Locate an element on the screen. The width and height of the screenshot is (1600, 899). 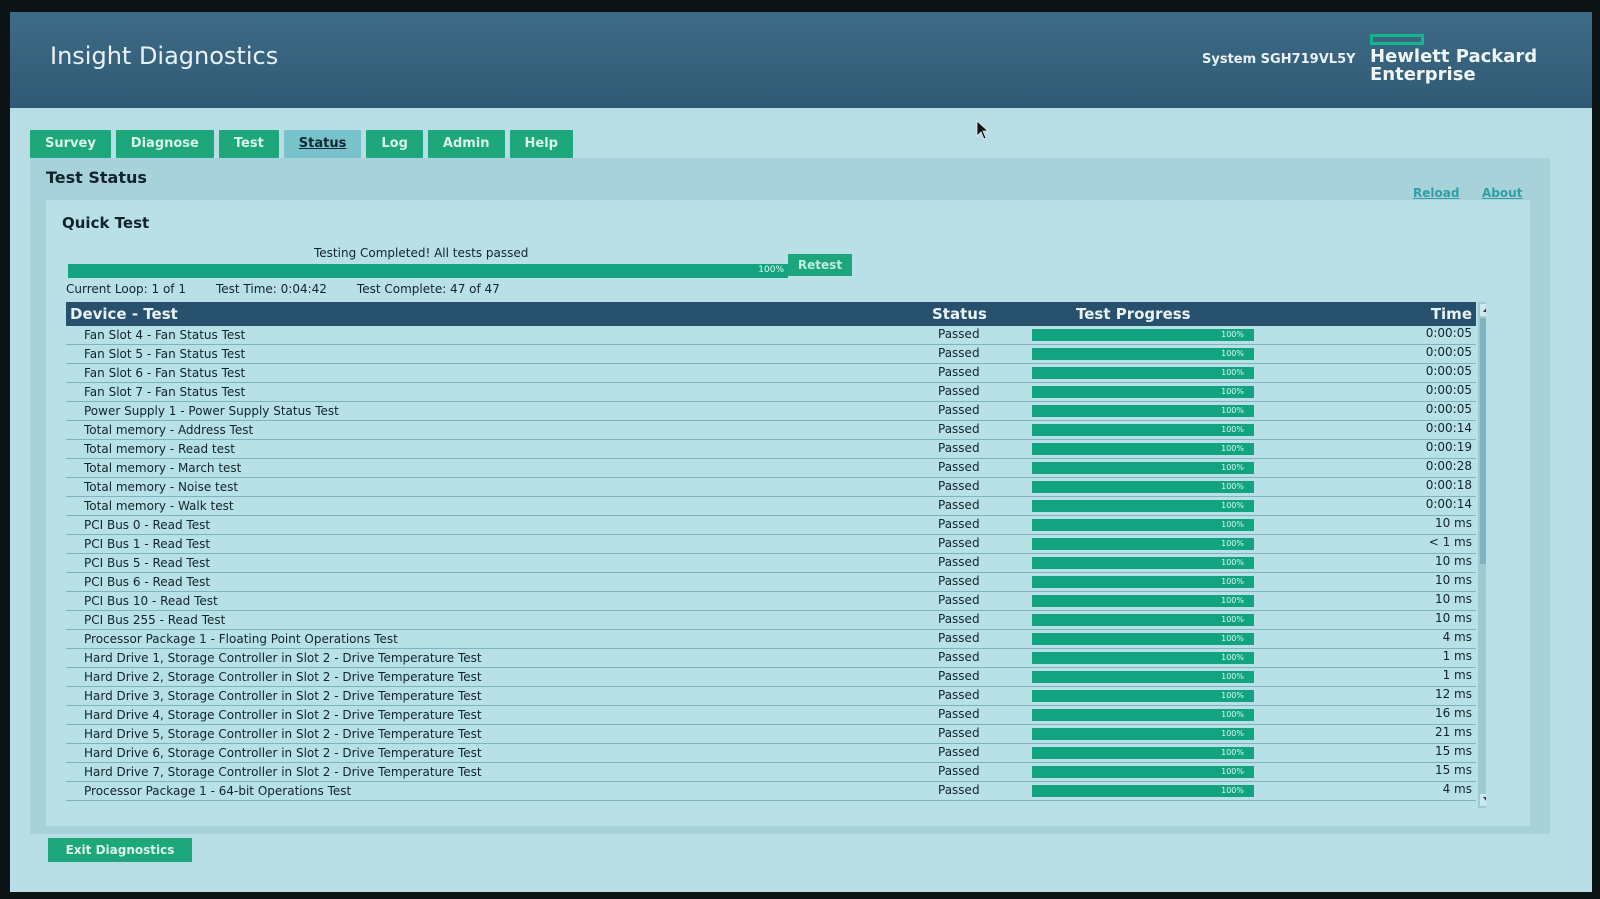
overall-progress-bar: 100% is located at coordinates (428, 271).